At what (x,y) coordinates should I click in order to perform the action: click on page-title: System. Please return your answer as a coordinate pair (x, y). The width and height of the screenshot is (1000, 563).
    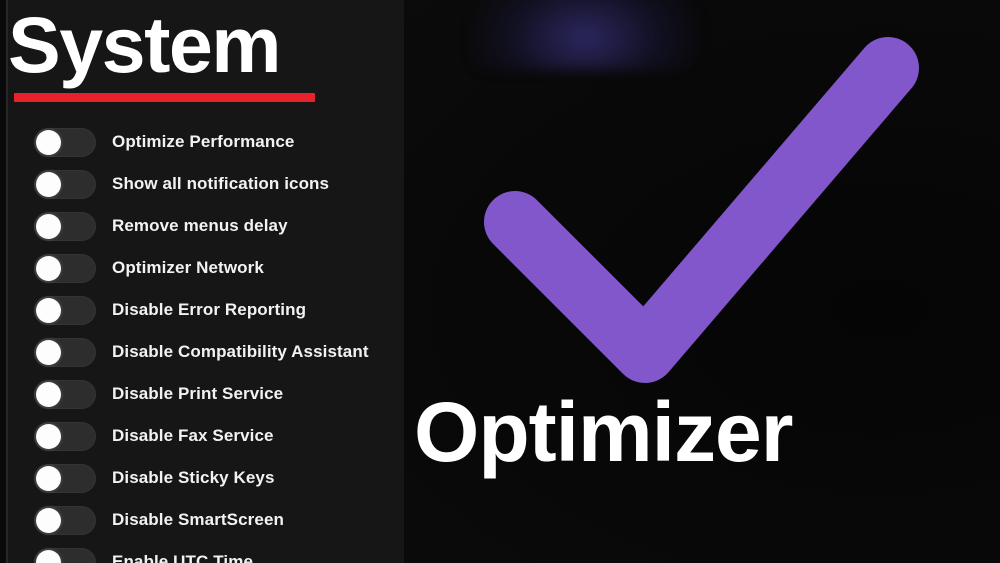
    Looking at the image, I should click on (145, 44).